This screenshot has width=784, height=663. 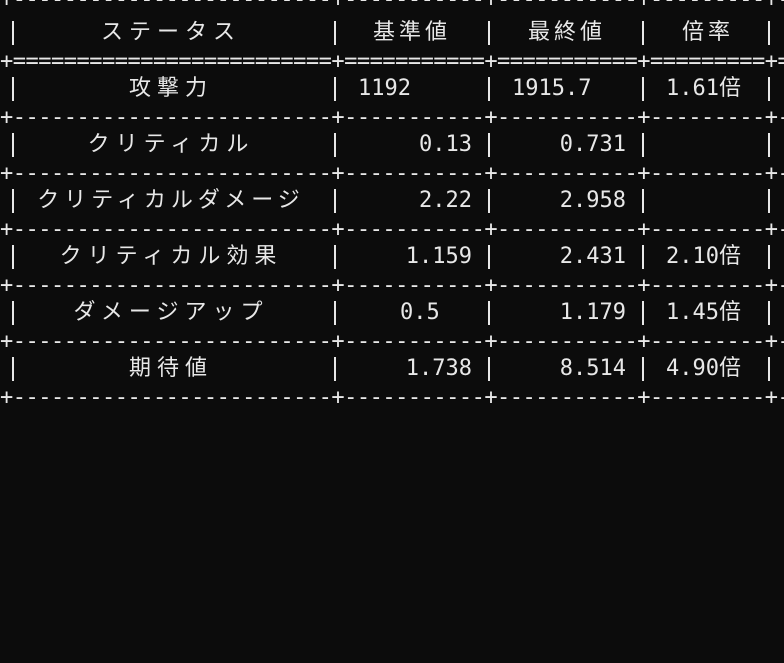 I want to click on table-row: 期待値 1.738 8.514 4.90倍, so click(x=392, y=369).